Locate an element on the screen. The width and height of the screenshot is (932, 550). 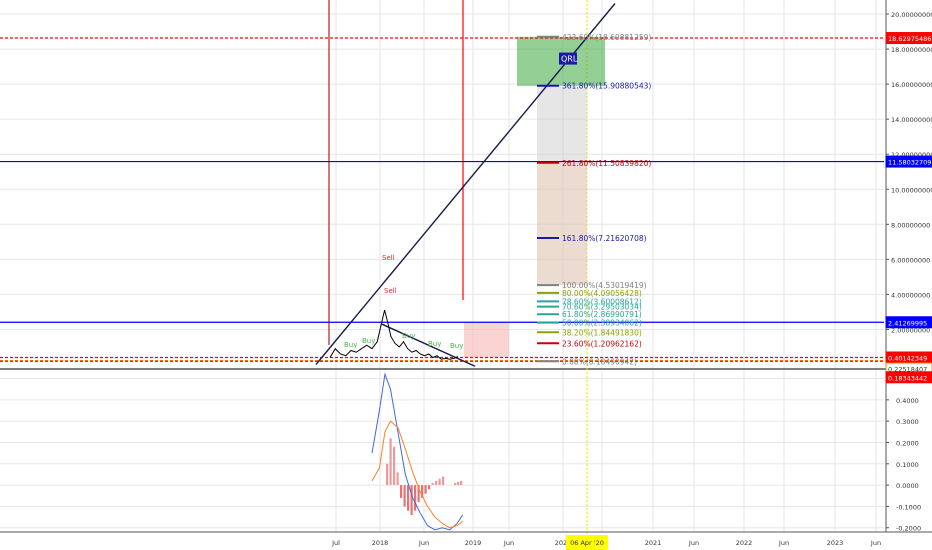
price-tag-label: 0.40142349 is located at coordinates (907, 358).